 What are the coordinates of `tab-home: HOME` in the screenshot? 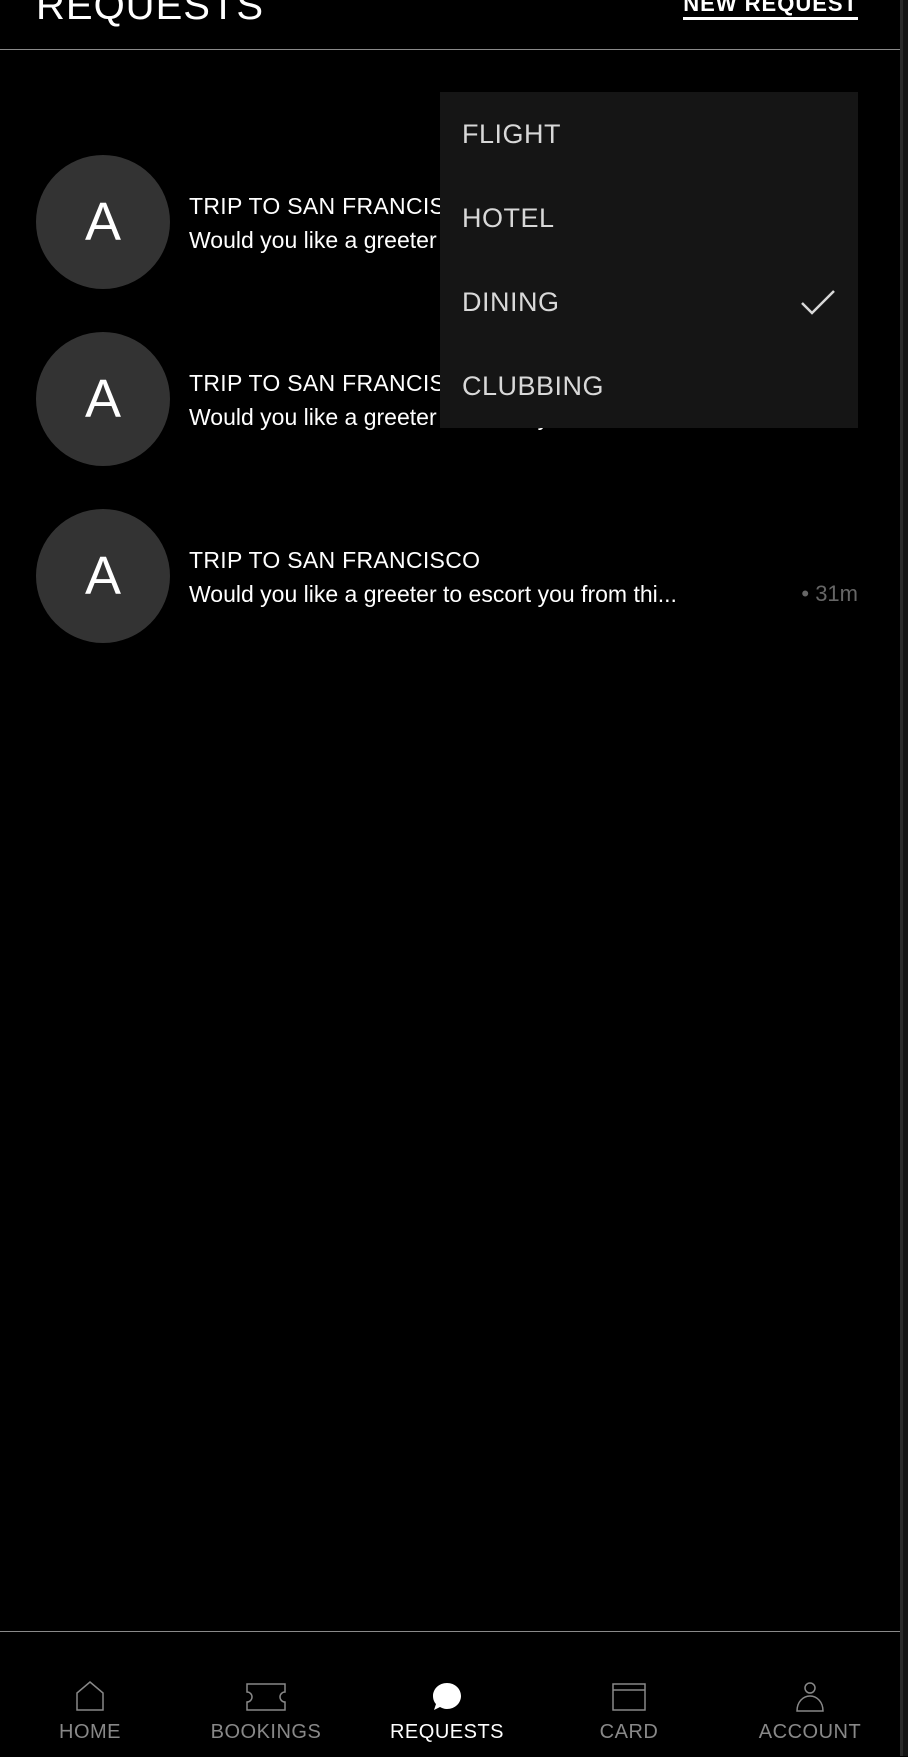 It's located at (90, 1694).